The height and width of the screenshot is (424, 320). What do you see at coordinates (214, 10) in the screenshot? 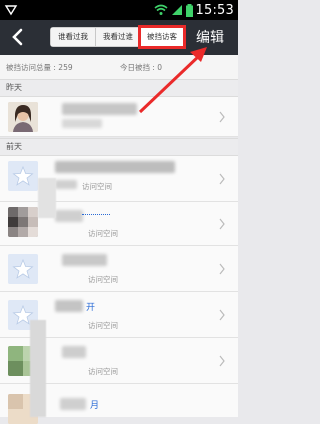
I see `clock: 15:53` at bounding box center [214, 10].